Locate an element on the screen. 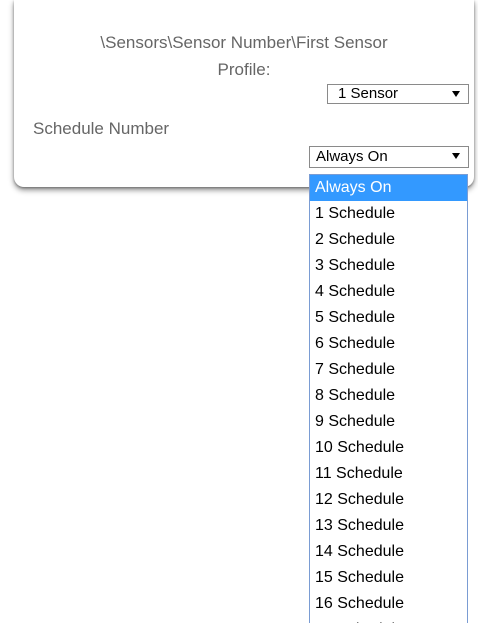 The height and width of the screenshot is (623, 478). schedule-option: 8 Schedule is located at coordinates (388, 396).